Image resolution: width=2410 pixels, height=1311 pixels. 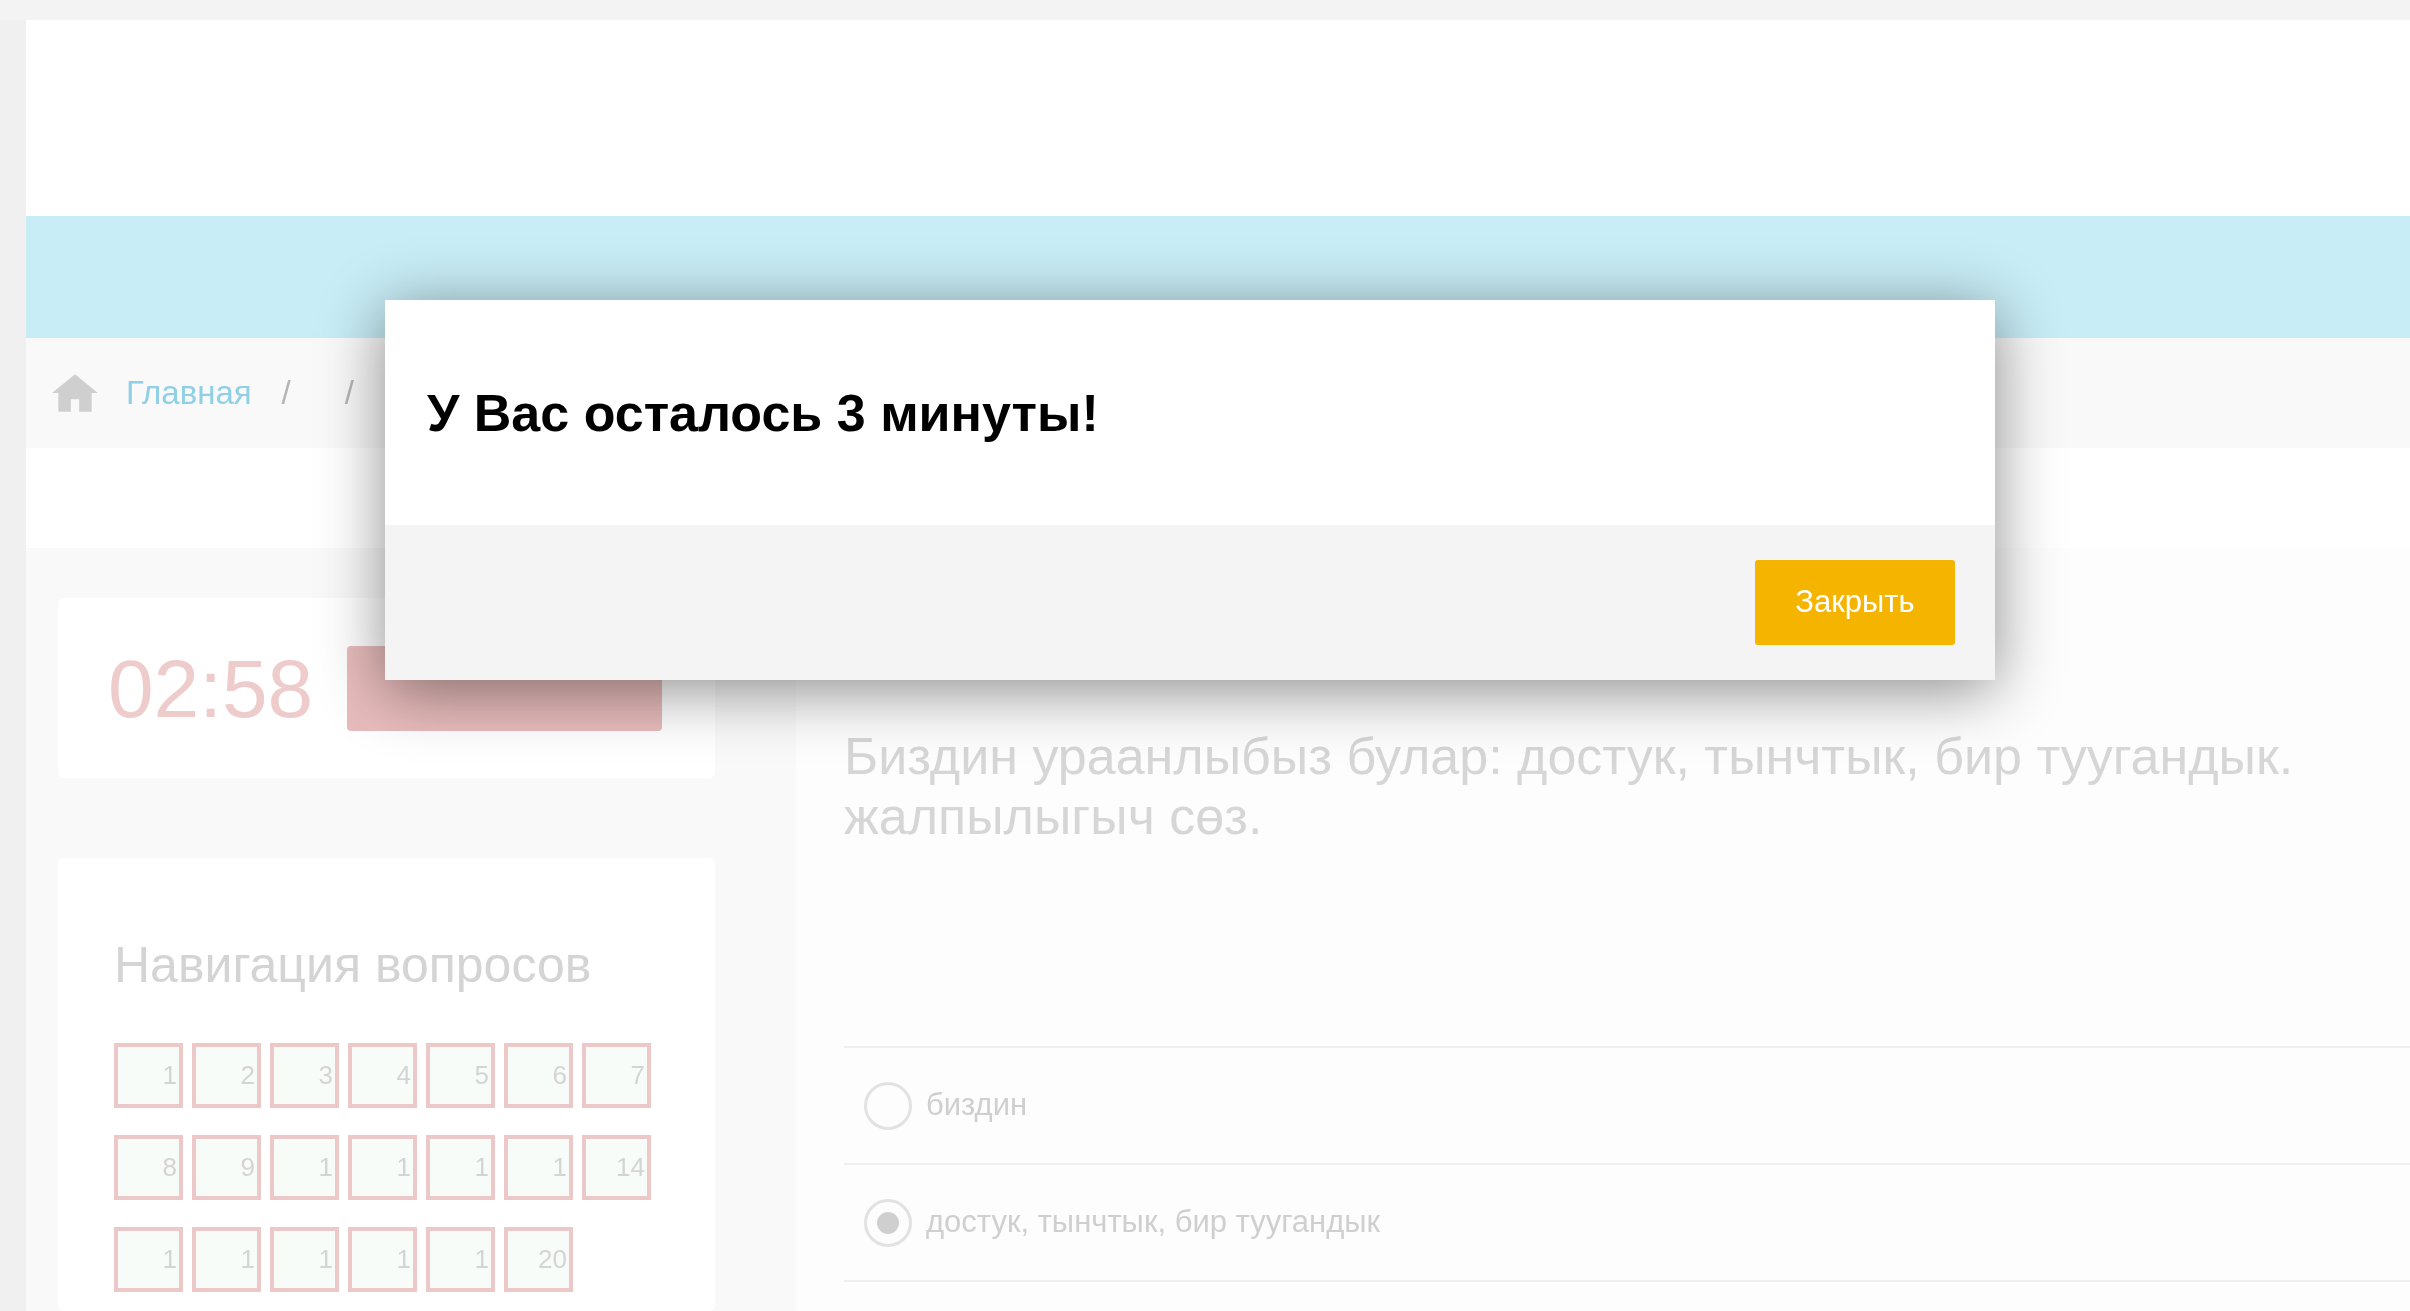 I want to click on breadcrumb-link: Главная, so click(x=189, y=393).